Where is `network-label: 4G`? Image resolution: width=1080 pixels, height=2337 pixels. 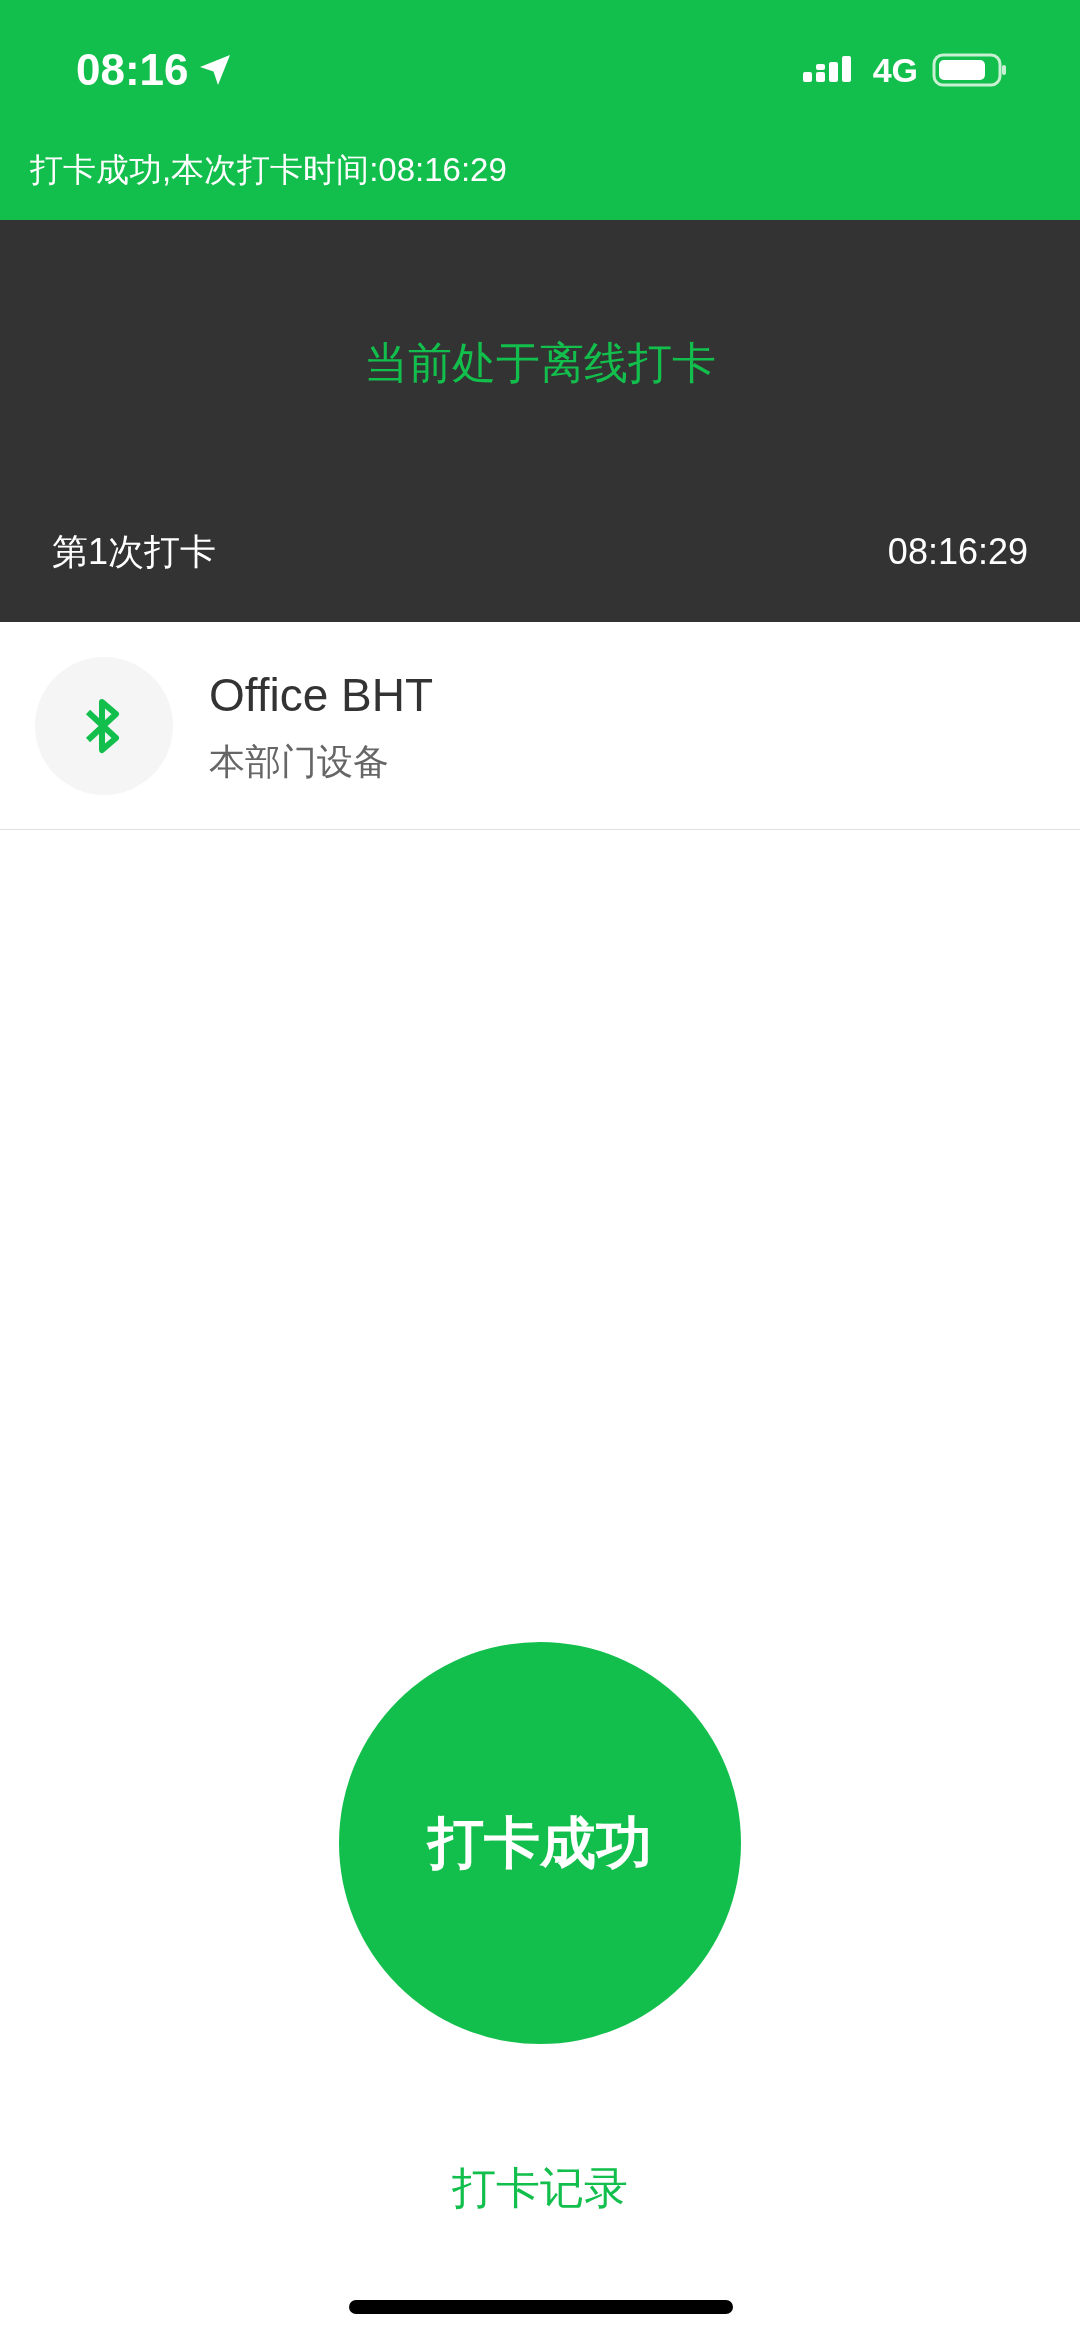
network-label: 4G is located at coordinates (895, 70).